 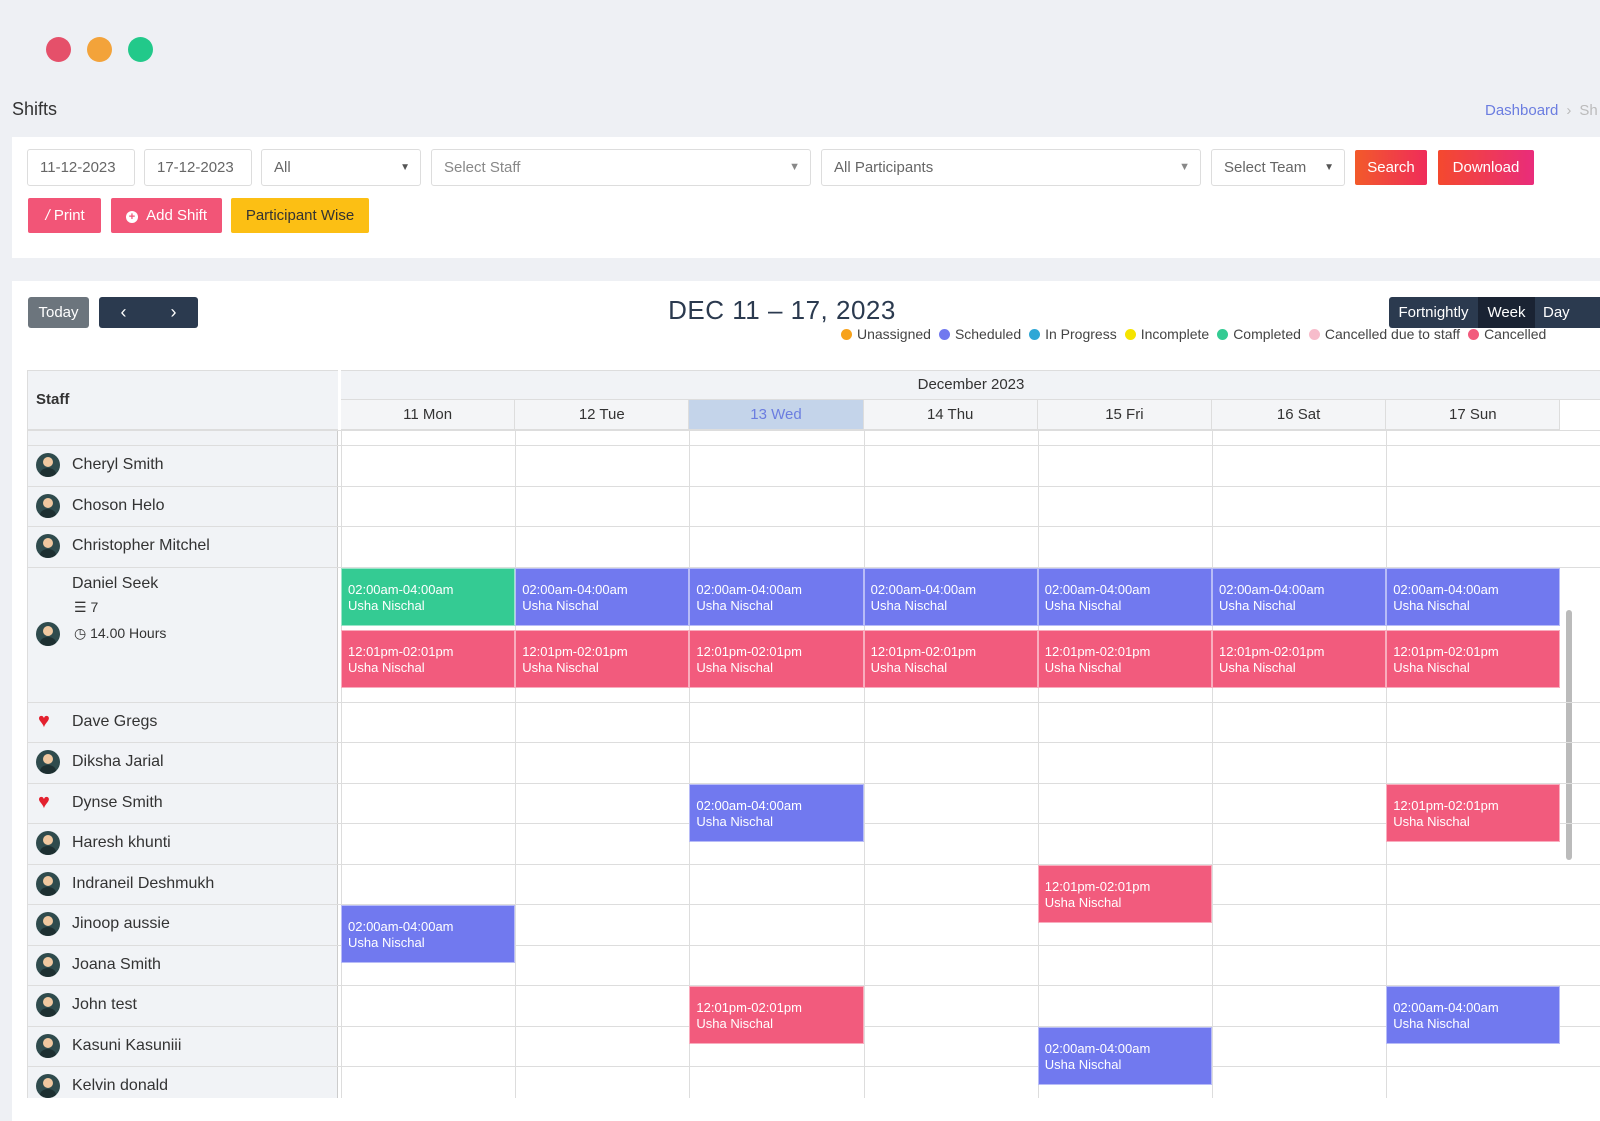 What do you see at coordinates (80, 632) in the screenshot?
I see `clock-icon: ◷` at bounding box center [80, 632].